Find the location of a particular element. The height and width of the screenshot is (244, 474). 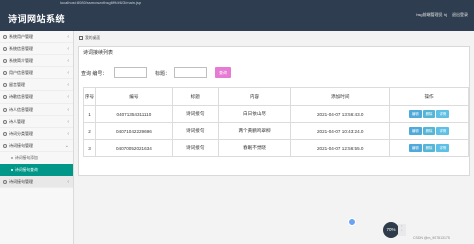

panel-title: 诗词接续列表 is located at coordinates (98, 53).